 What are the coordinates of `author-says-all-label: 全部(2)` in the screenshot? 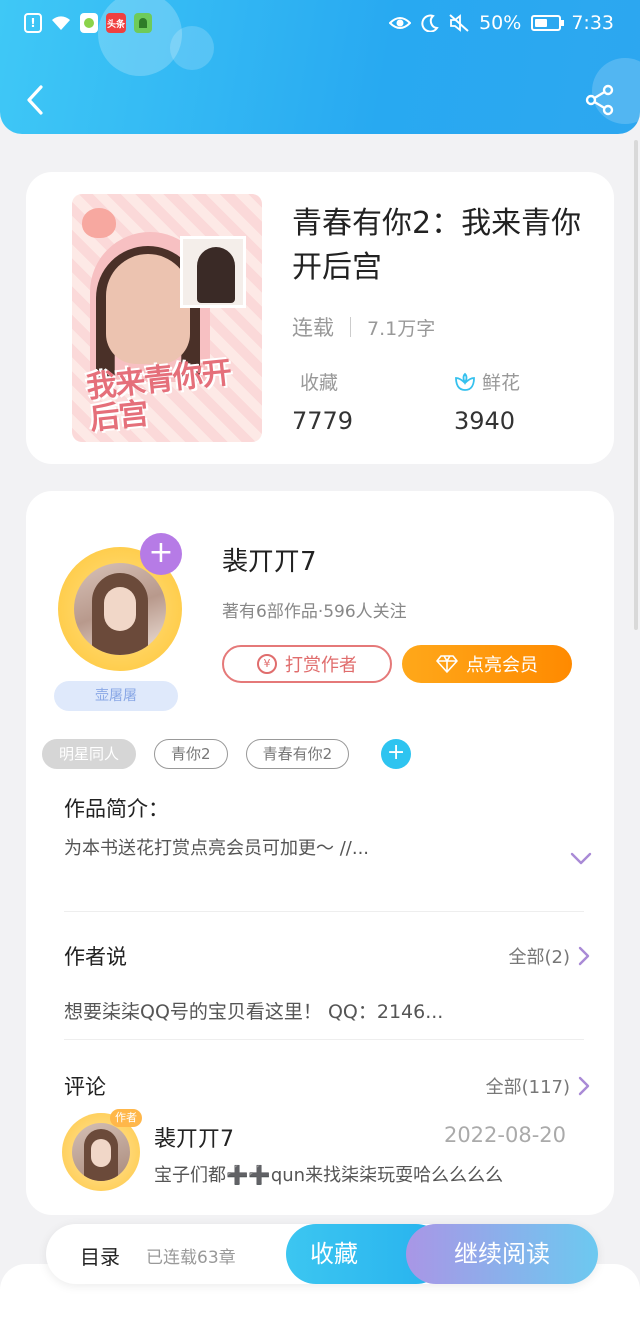 It's located at (539, 957).